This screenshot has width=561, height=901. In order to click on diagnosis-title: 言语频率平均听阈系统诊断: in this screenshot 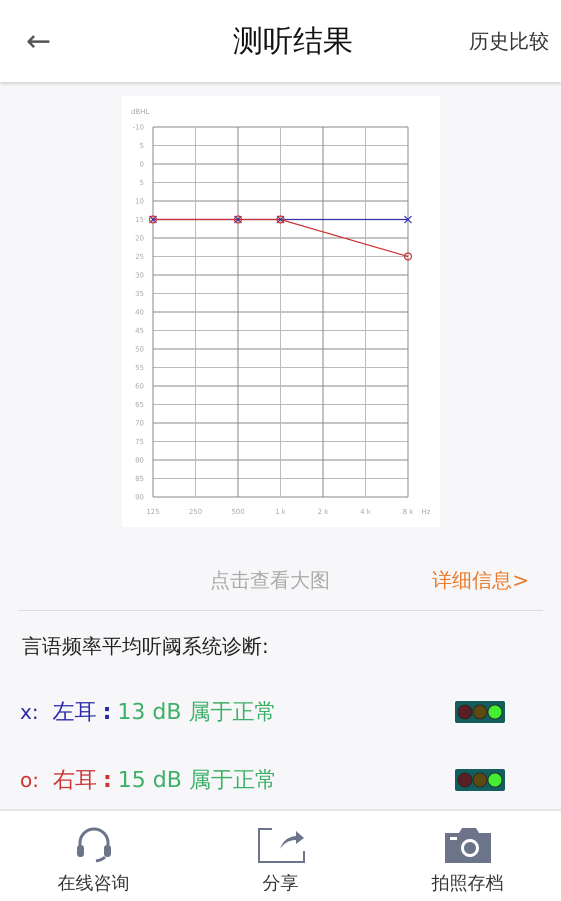, I will do `click(145, 646)`.